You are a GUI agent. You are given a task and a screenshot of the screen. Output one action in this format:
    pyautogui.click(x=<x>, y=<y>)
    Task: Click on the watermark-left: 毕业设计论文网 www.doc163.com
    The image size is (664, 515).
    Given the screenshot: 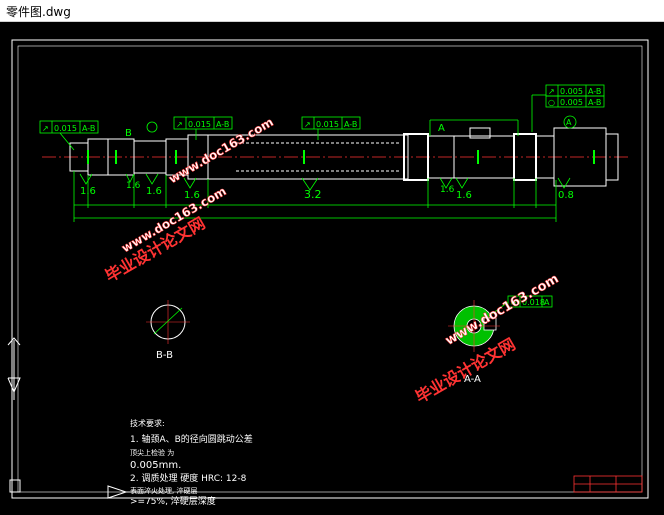 What is the action you would take?
    pyautogui.click(x=165, y=235)
    